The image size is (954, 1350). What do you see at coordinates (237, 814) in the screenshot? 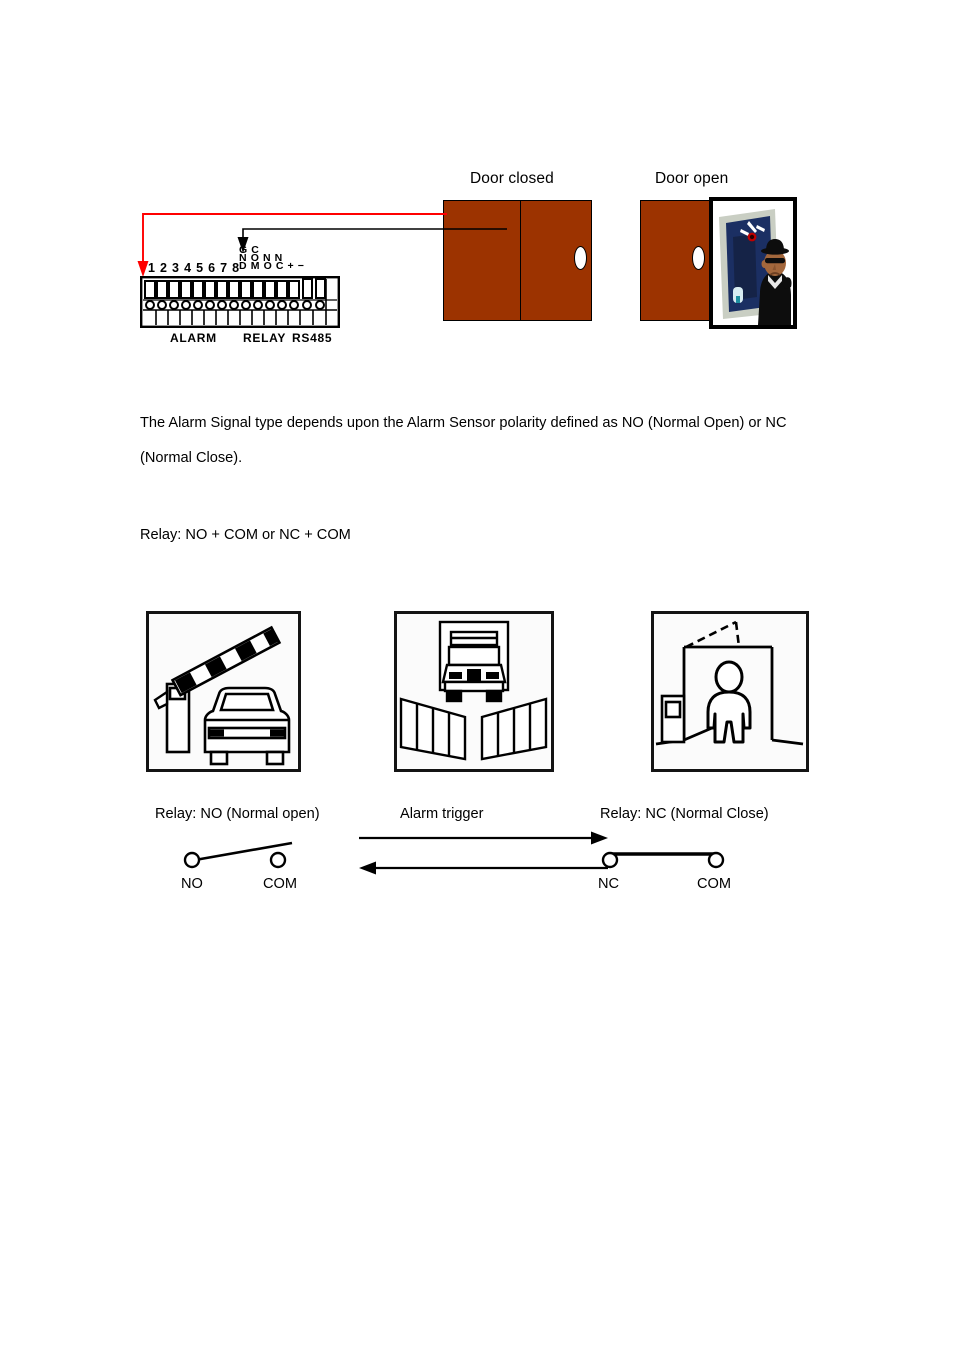
I see `relay-no-caption: Relay: NO (Normal open)` at bounding box center [237, 814].